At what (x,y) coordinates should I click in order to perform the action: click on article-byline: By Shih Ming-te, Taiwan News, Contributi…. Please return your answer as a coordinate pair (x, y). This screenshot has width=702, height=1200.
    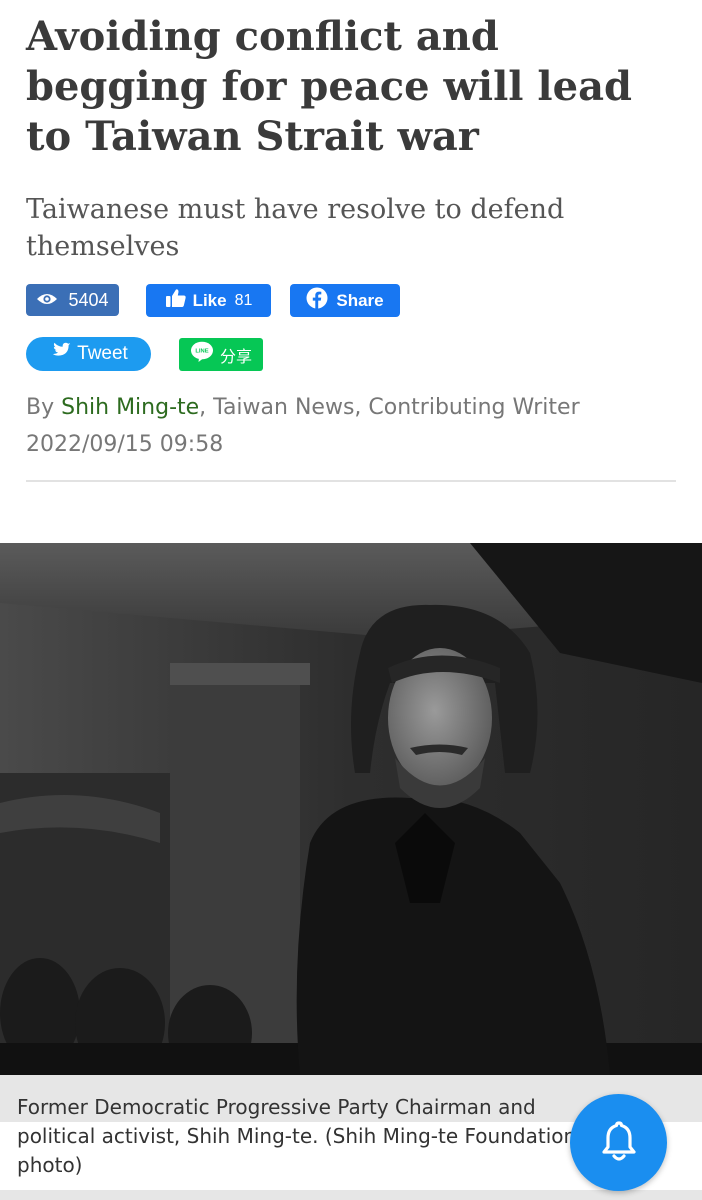
    Looking at the image, I should click on (356, 426).